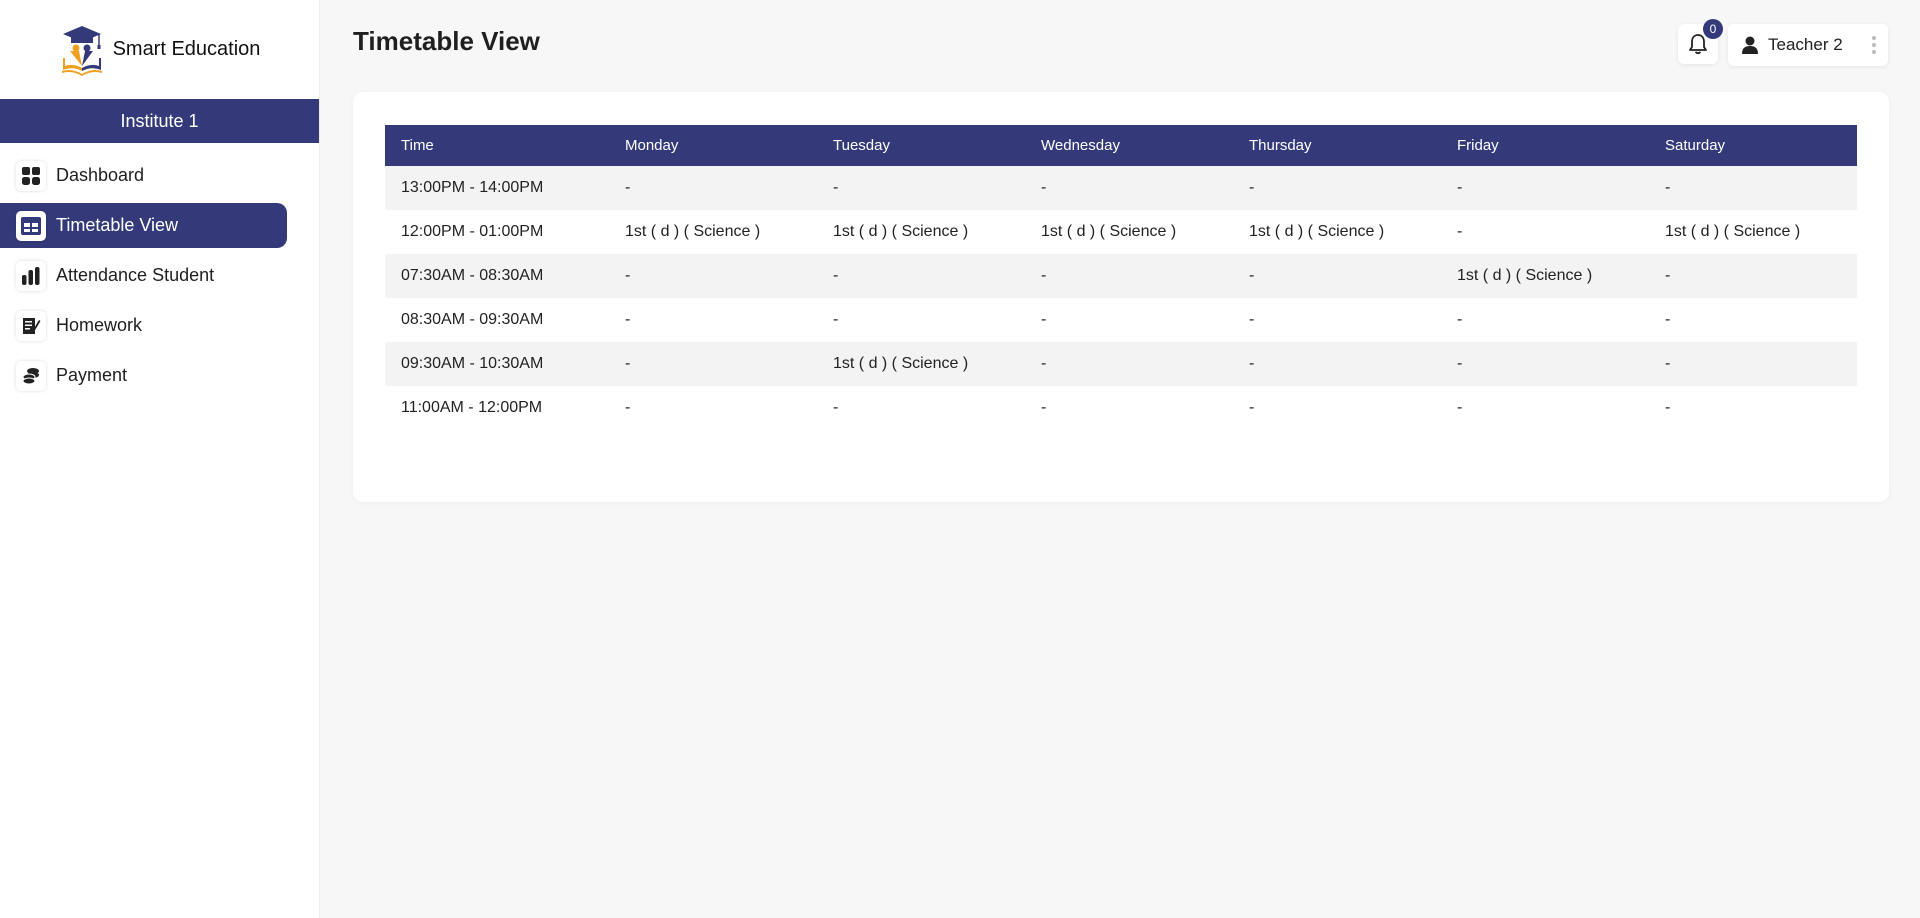 This screenshot has width=1920, height=918. I want to click on sidebar-item-dashboard: Dashboard, so click(143, 175).